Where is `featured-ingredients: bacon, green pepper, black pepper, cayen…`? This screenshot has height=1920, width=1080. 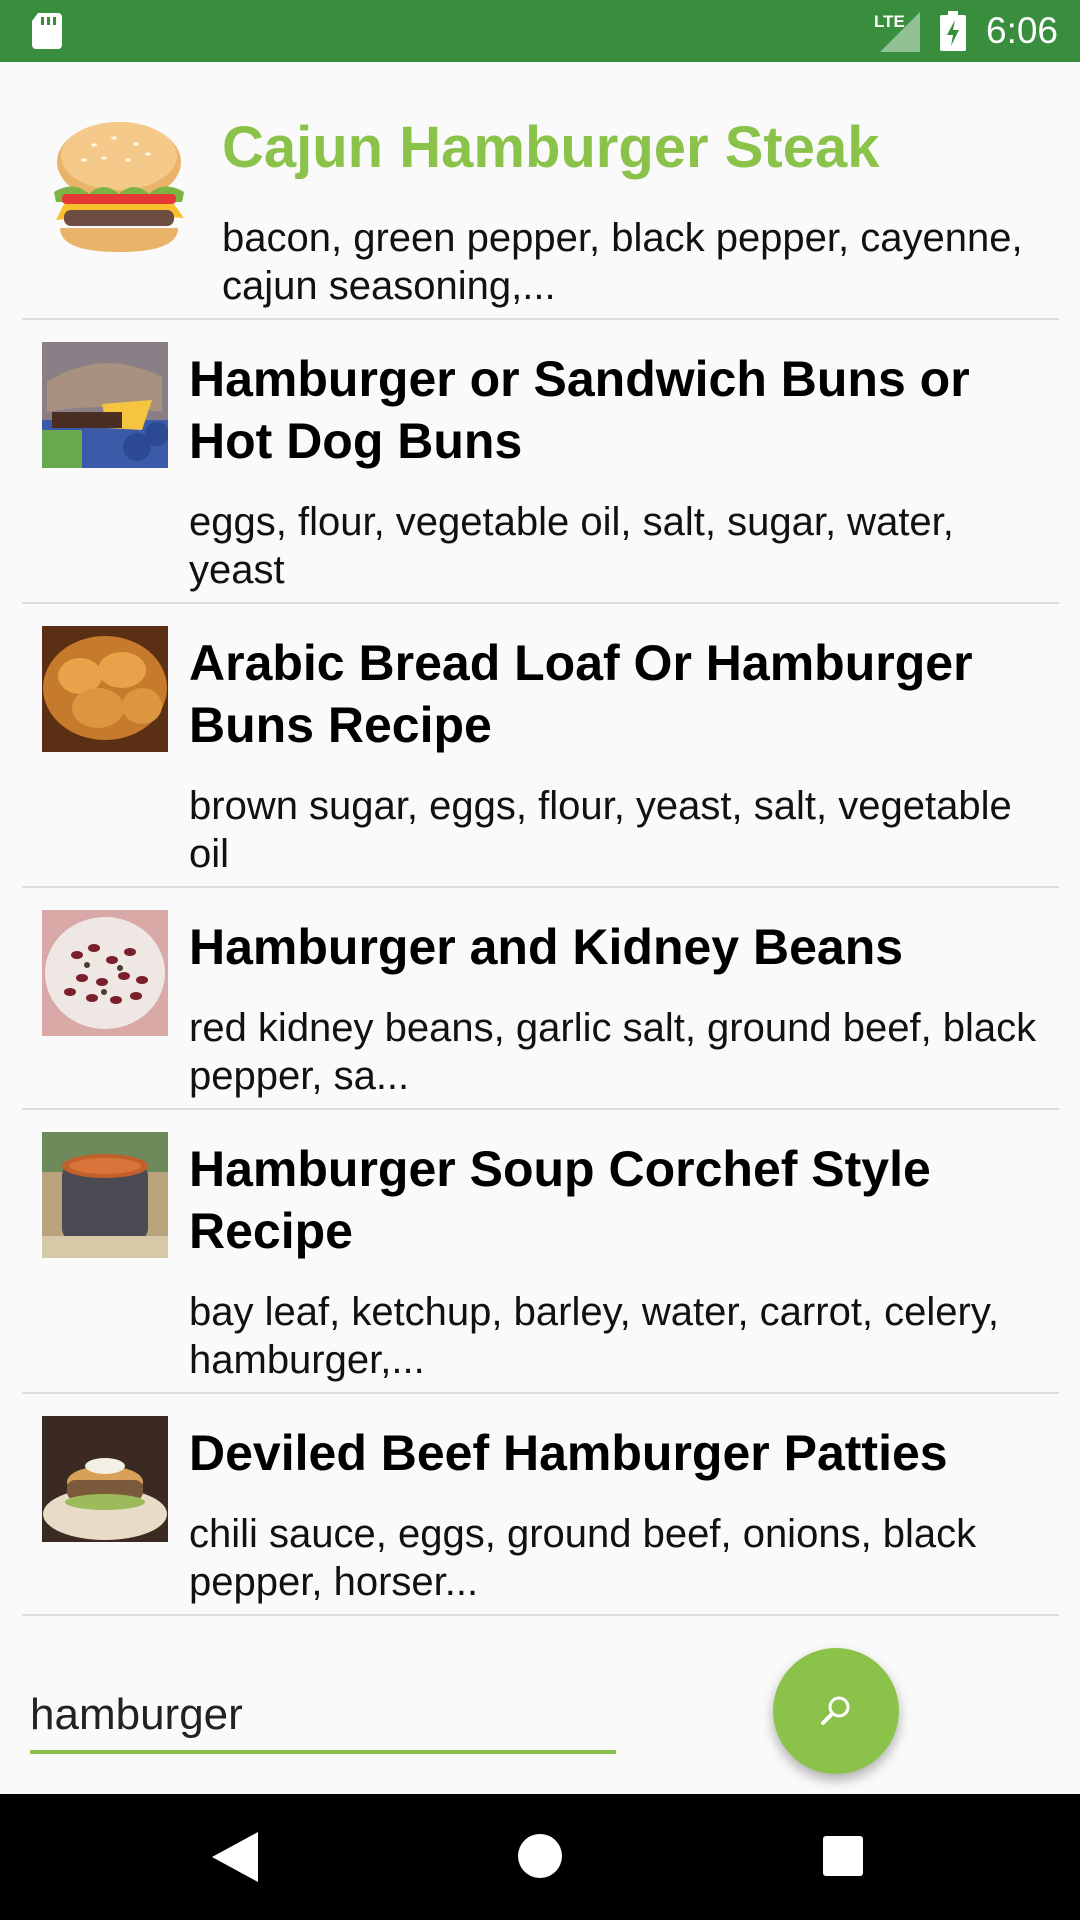
featured-ingredients: bacon, green pepper, black pepper, cayen… is located at coordinates (622, 262).